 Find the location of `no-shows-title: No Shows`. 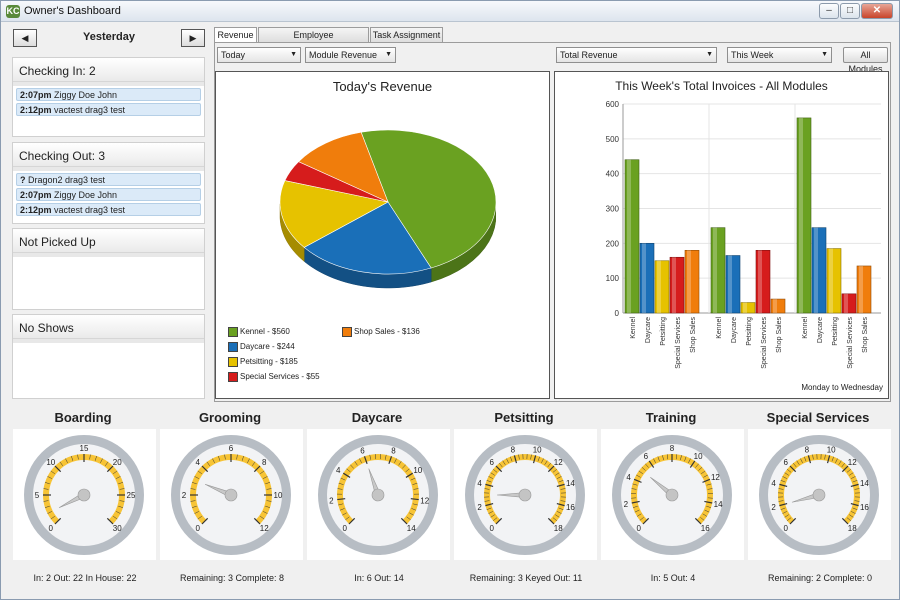

no-shows-title: No Shows is located at coordinates (108, 327).